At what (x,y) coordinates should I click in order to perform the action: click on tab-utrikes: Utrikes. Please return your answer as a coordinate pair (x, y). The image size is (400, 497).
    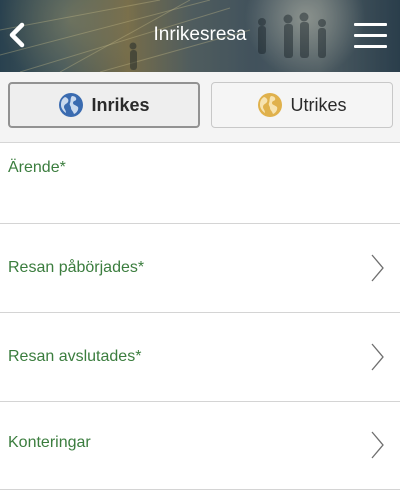
    Looking at the image, I should click on (302, 105).